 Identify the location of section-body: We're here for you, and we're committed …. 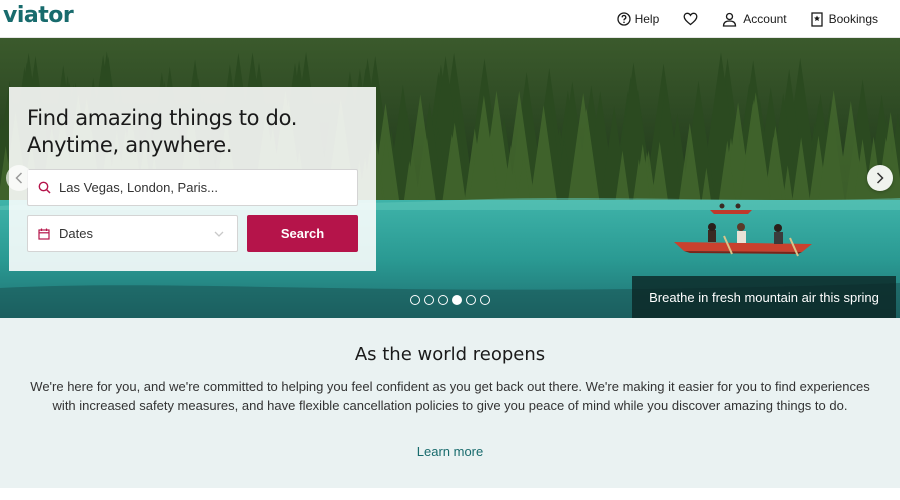
(450, 396).